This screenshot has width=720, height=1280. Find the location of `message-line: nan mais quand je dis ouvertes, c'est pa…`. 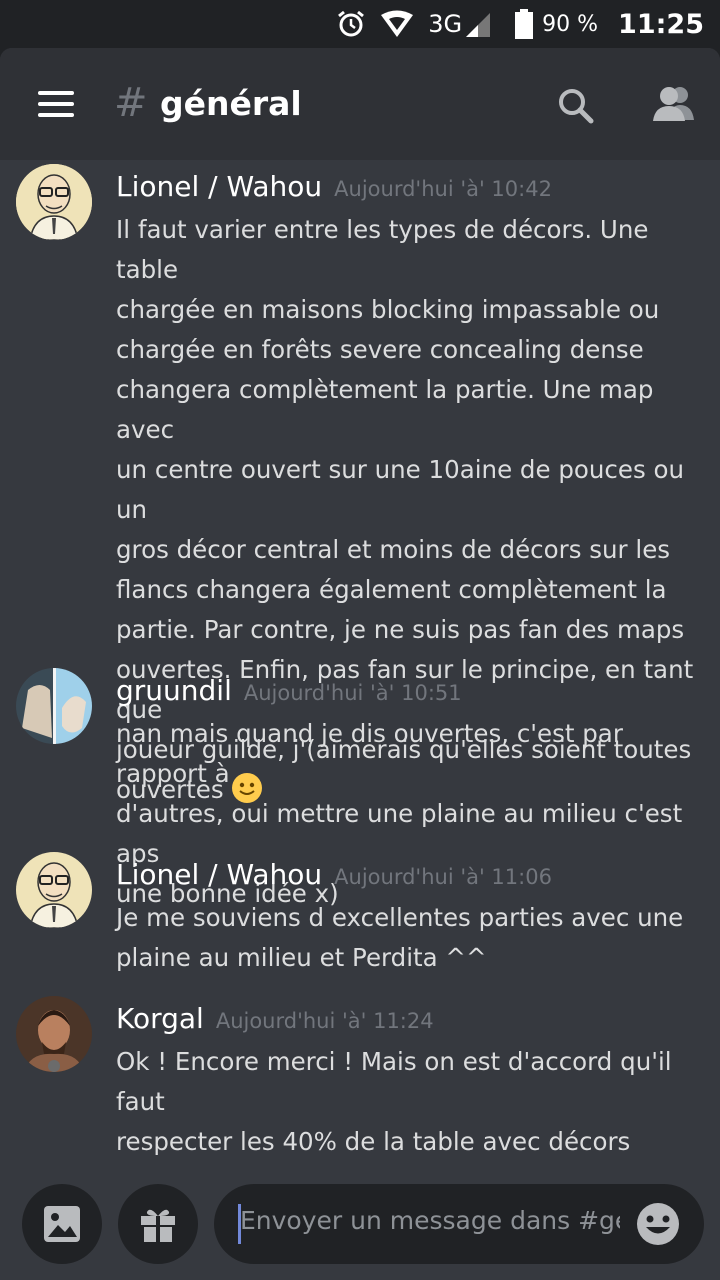

message-line: nan mais quand je dis ouvertes, c'est pa… is located at coordinates (369, 753).